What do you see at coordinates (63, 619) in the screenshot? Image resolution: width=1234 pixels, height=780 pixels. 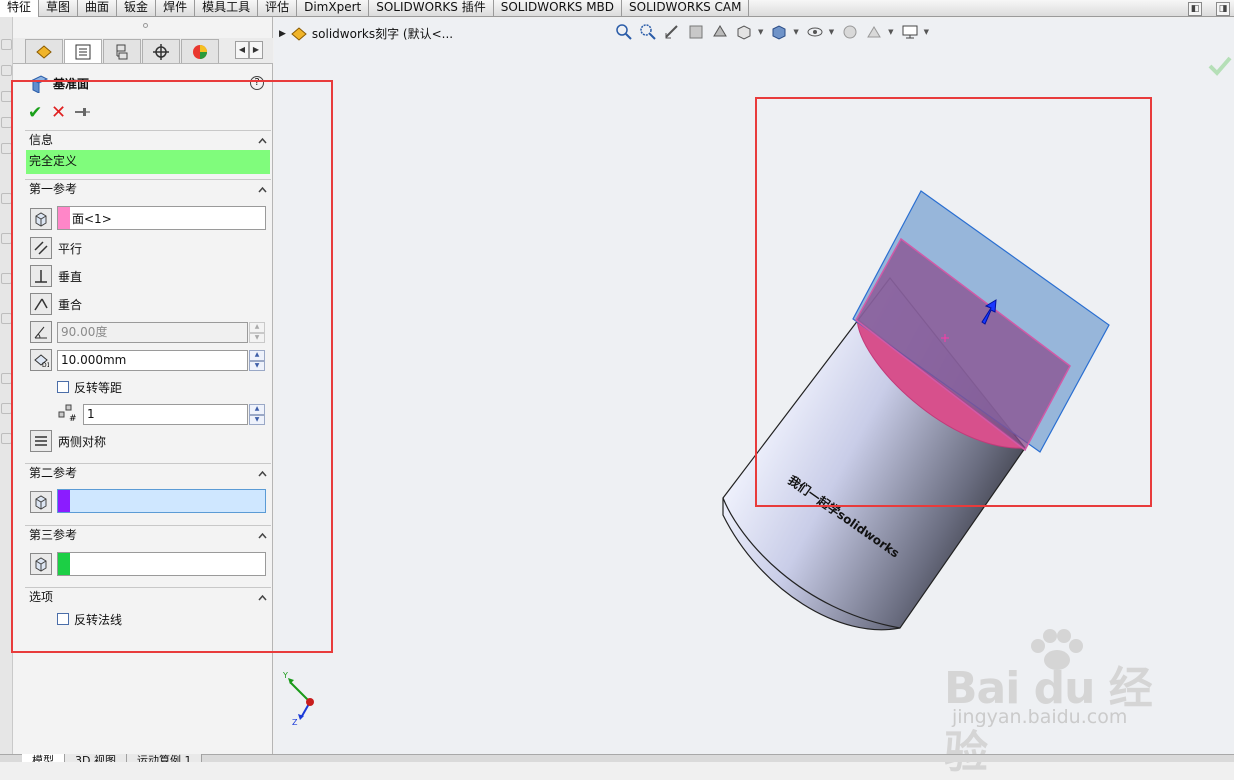 I see `flip-normal-checkbox` at bounding box center [63, 619].